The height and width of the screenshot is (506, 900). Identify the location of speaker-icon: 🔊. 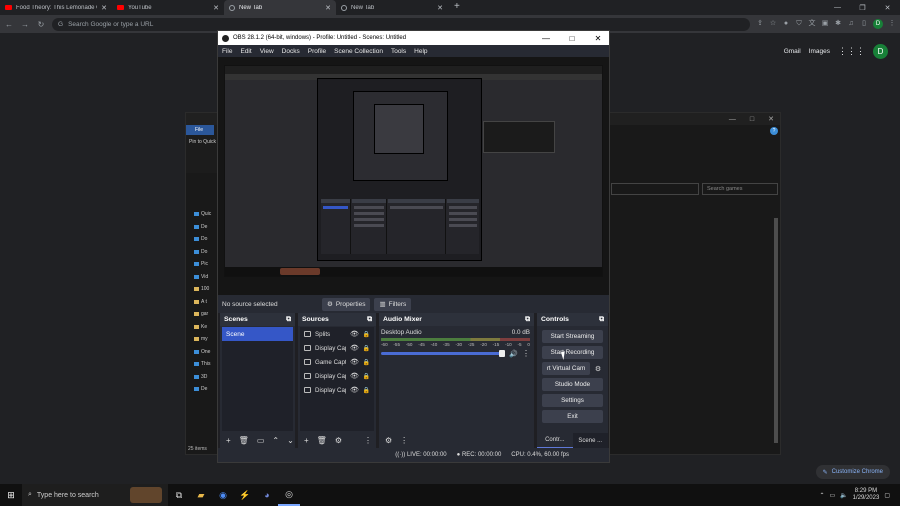
(513, 354).